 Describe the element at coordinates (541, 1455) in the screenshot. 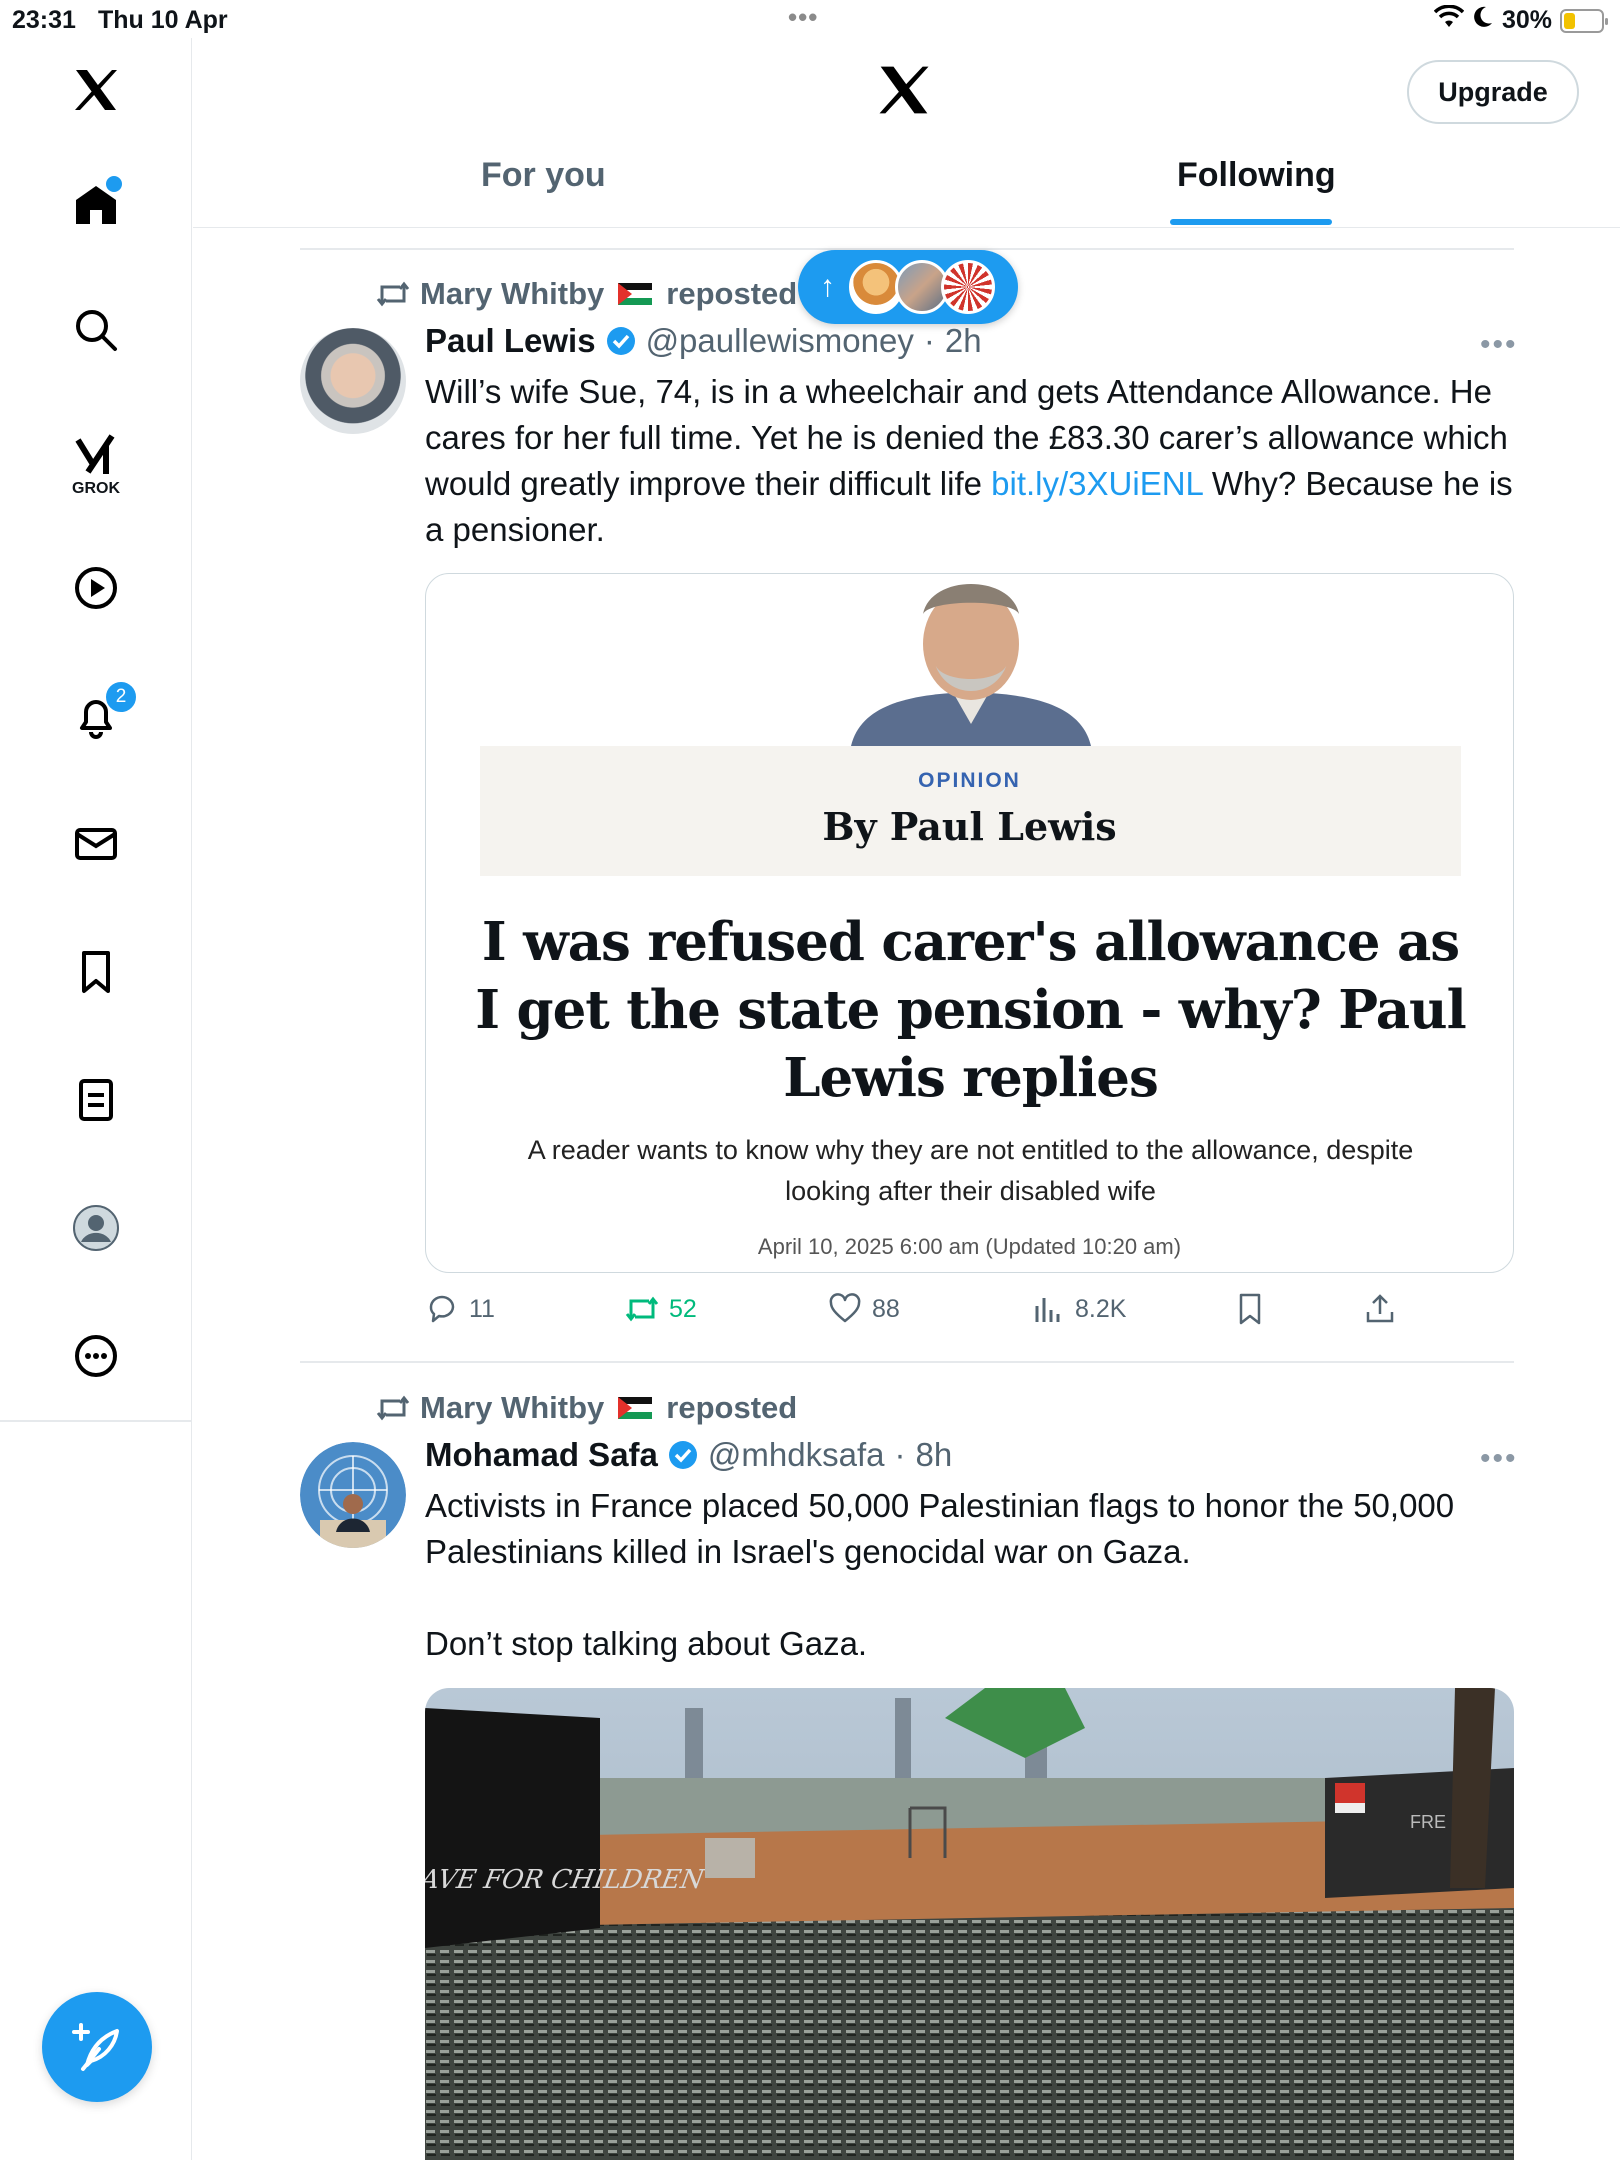

I see `author-name: Mohamad Safa` at that location.